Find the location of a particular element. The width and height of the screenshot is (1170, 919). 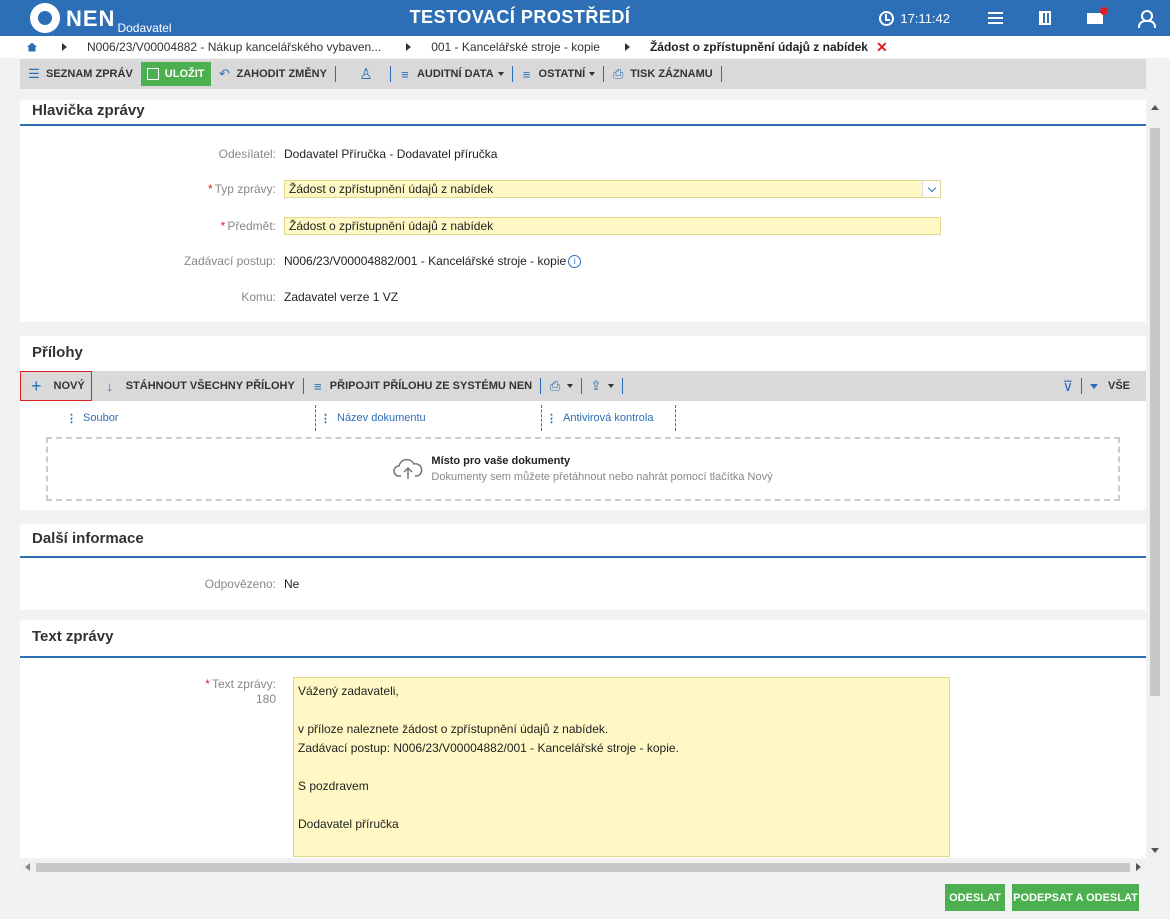

save-button: ULOŽIT is located at coordinates (175, 74).